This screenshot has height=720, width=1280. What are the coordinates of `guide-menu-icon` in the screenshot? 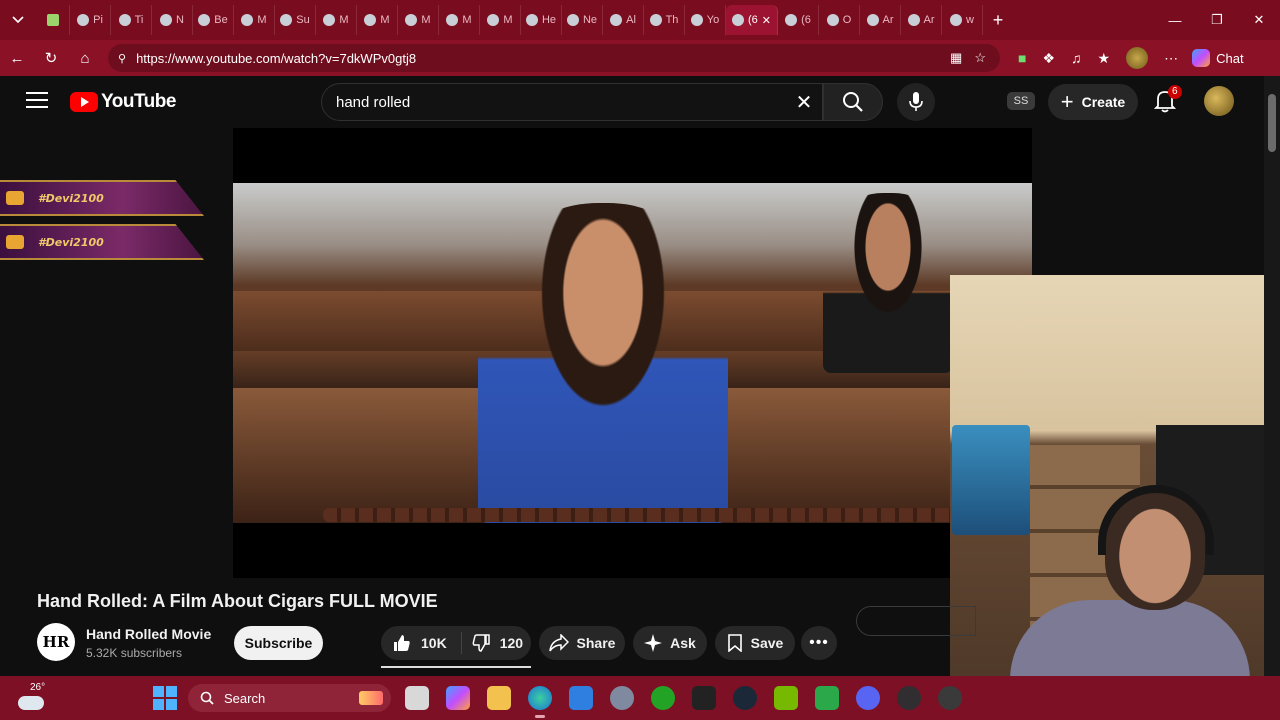 It's located at (37, 102).